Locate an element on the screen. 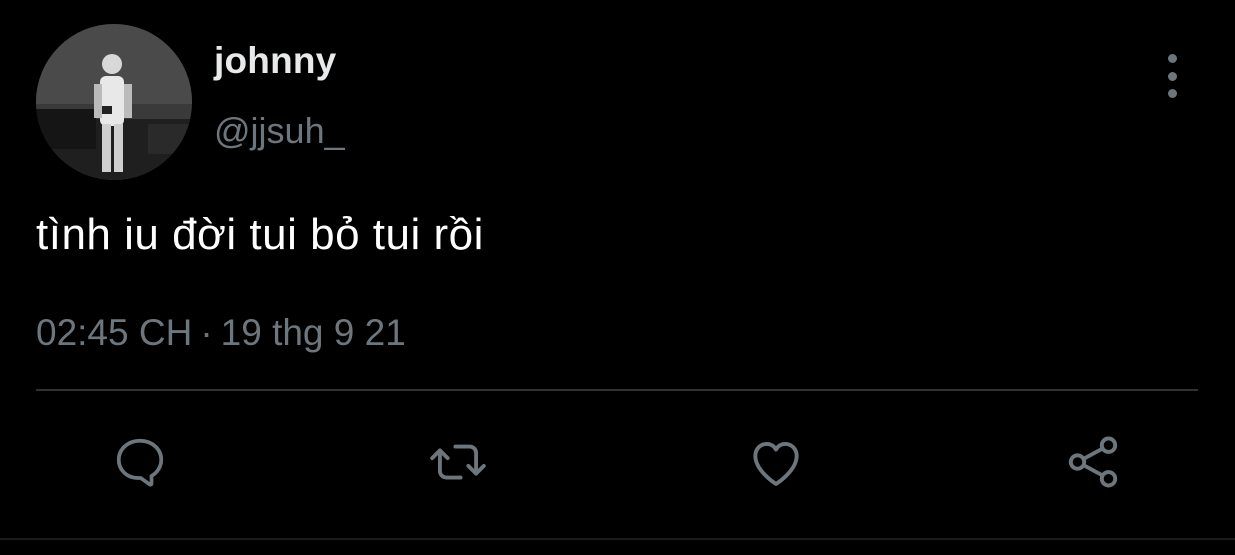 The height and width of the screenshot is (555, 1235). tweet-time: 02:45 CH is located at coordinates (114, 332).